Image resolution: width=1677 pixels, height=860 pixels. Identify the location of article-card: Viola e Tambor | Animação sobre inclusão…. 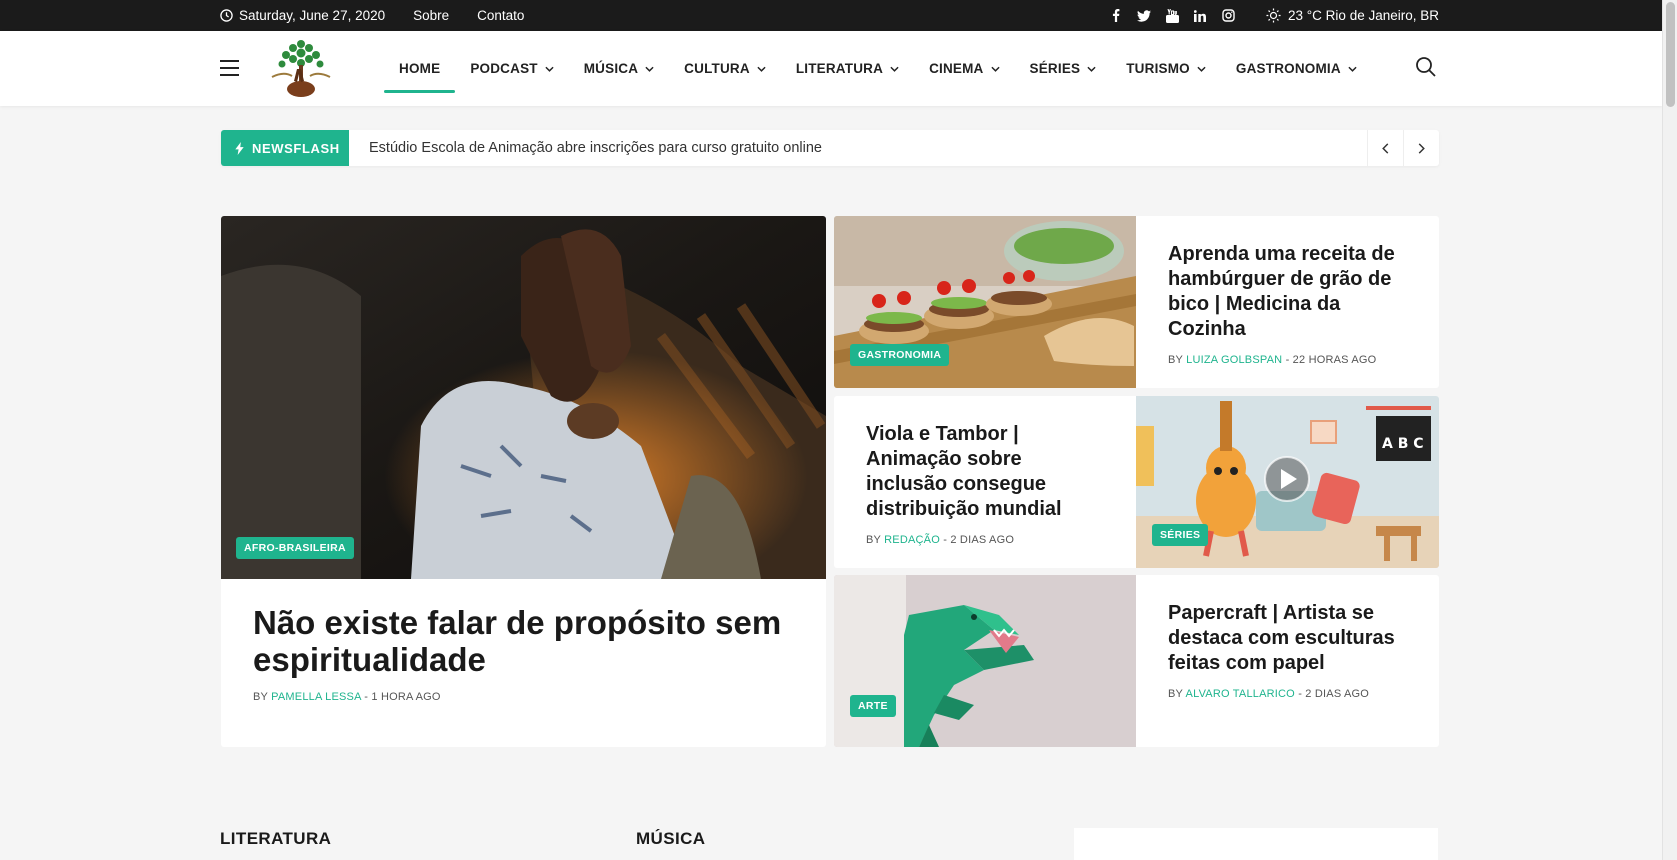
(1136, 482).